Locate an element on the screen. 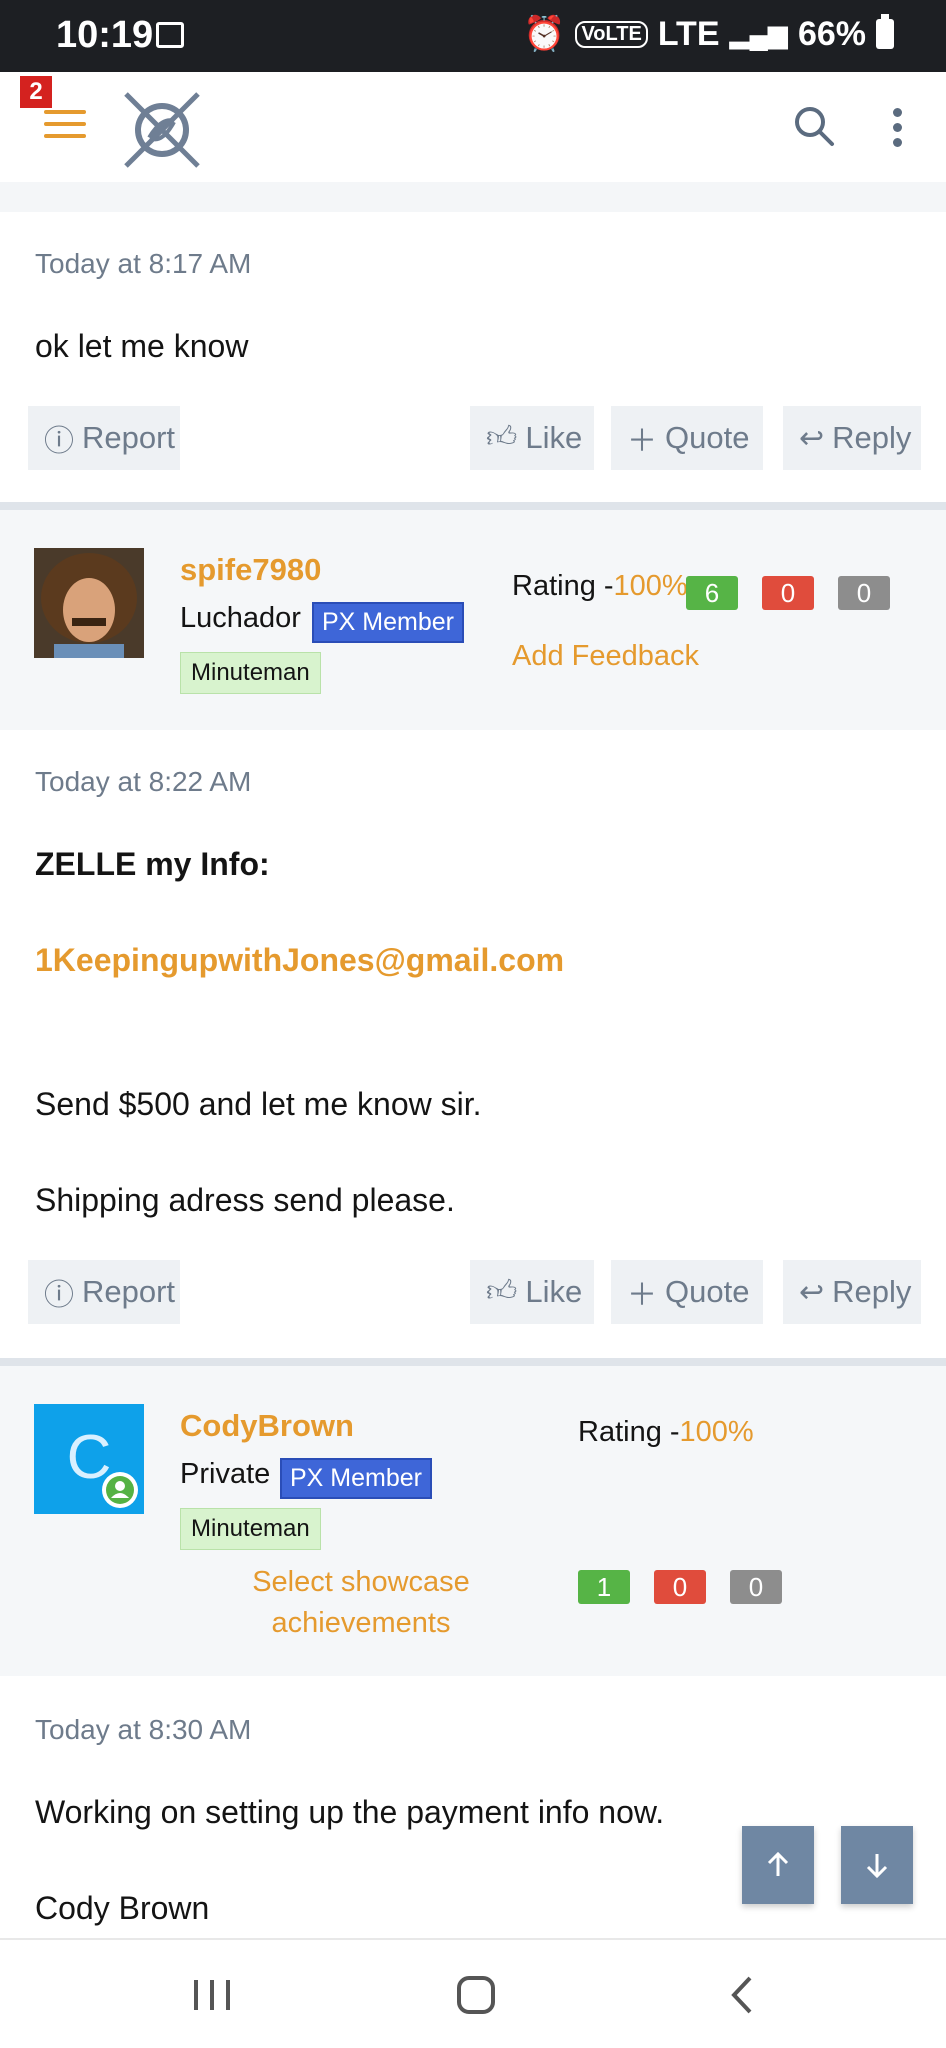 Image resolution: width=946 pixels, height=2048 pixels. status-bar: 10:19 ⏰ VoLTE LTE ▂▄▆ 66% is located at coordinates (473, 36).